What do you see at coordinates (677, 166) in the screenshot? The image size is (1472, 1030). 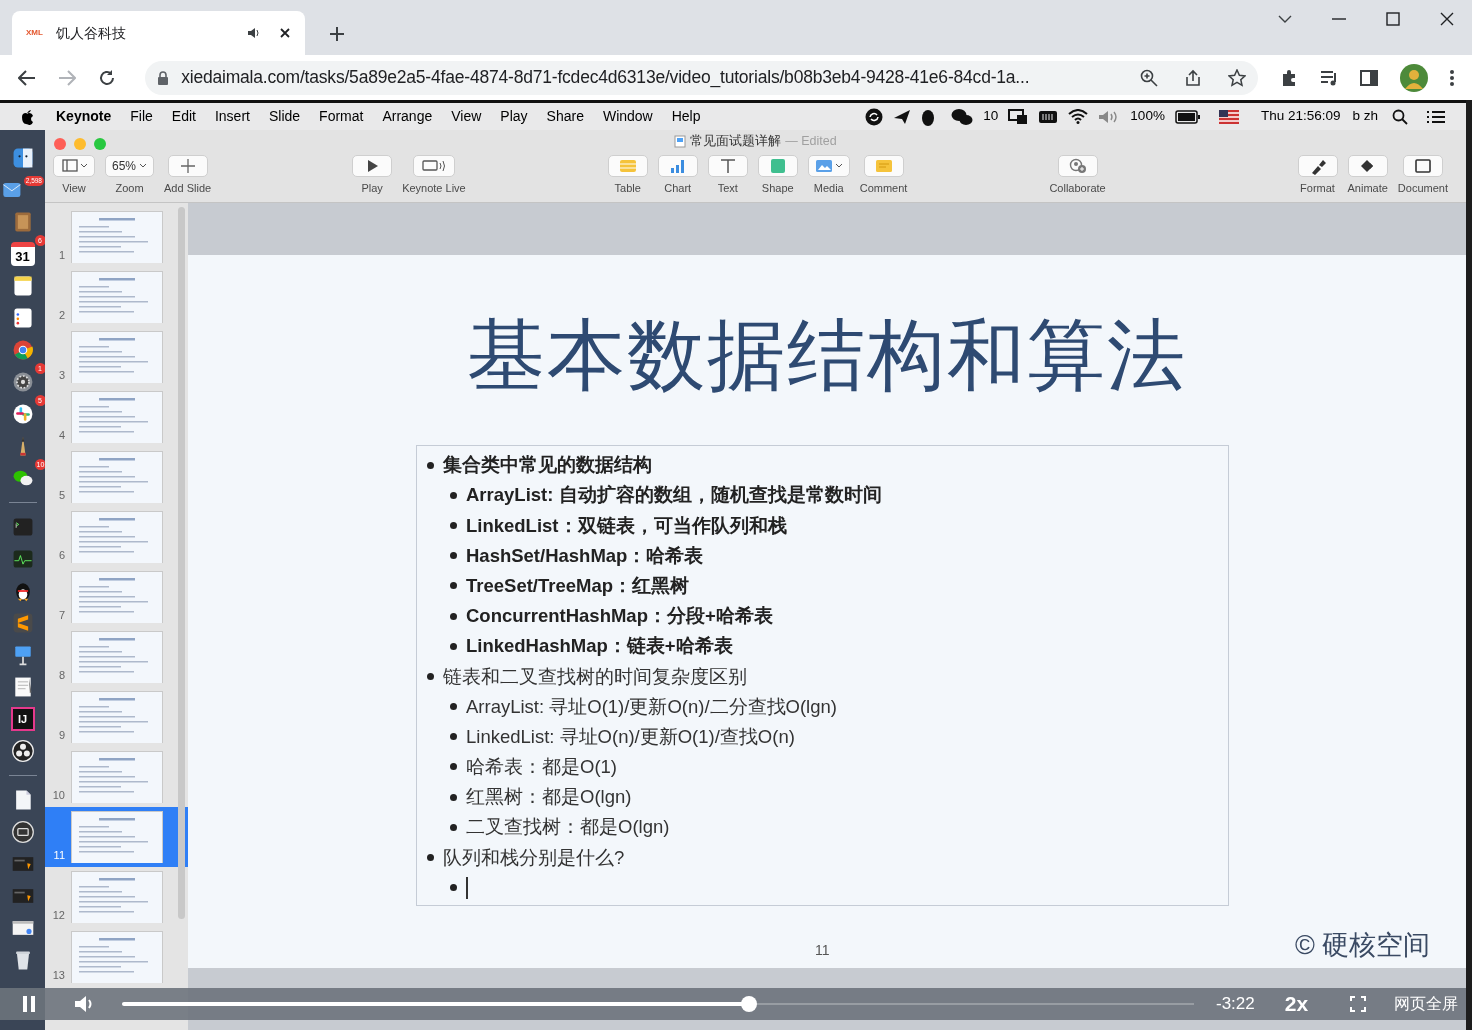 I see `chart-button` at bounding box center [677, 166].